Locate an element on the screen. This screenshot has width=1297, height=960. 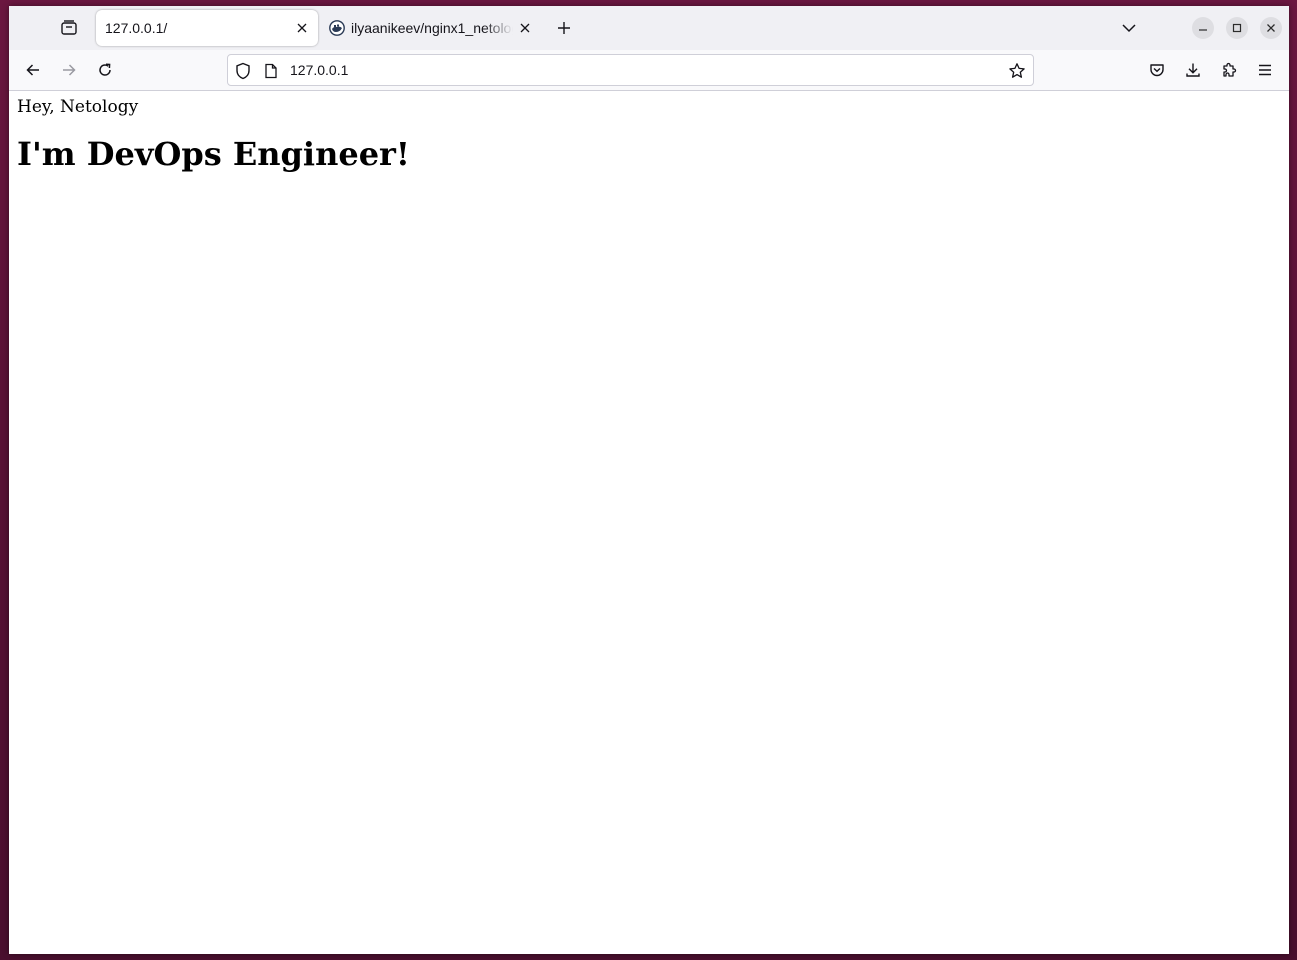
plus-icon is located at coordinates (564, 28).